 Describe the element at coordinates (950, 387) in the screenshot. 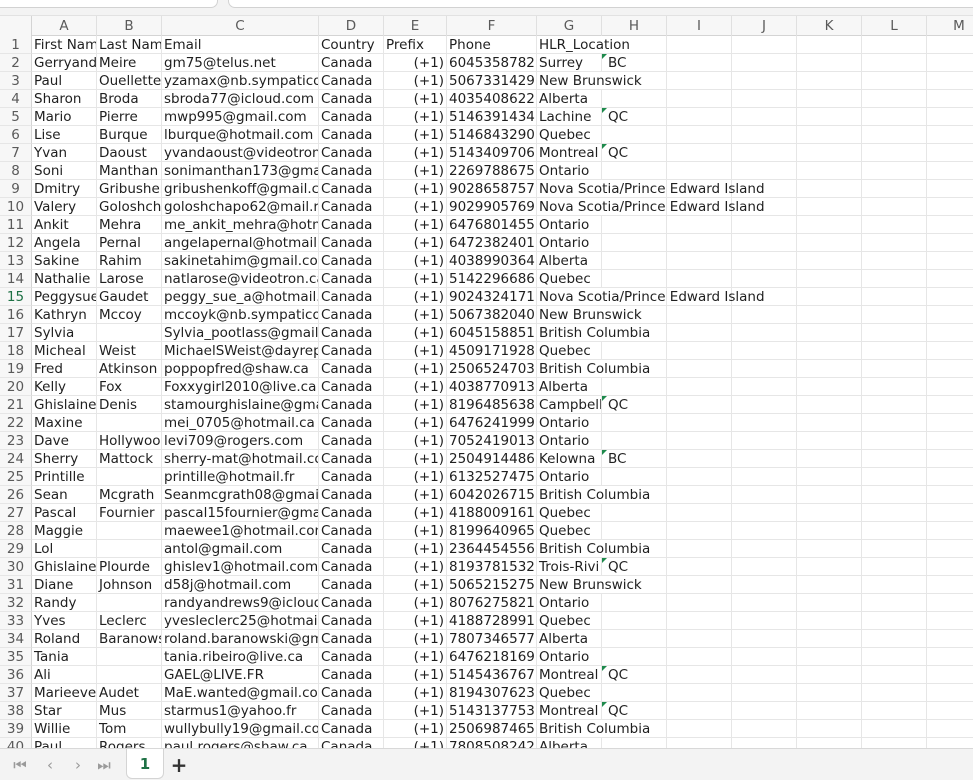

I see `cell-m20` at that location.